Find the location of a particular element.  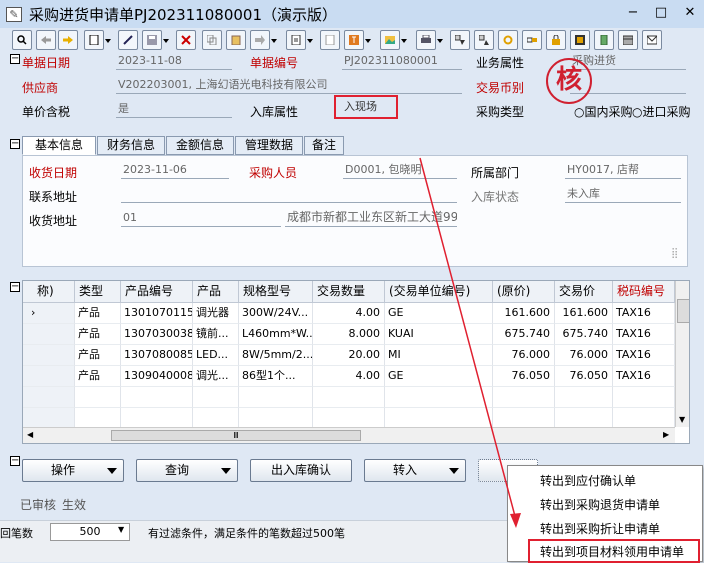

tab-amount-info: 金额信息 is located at coordinates (200, 145).